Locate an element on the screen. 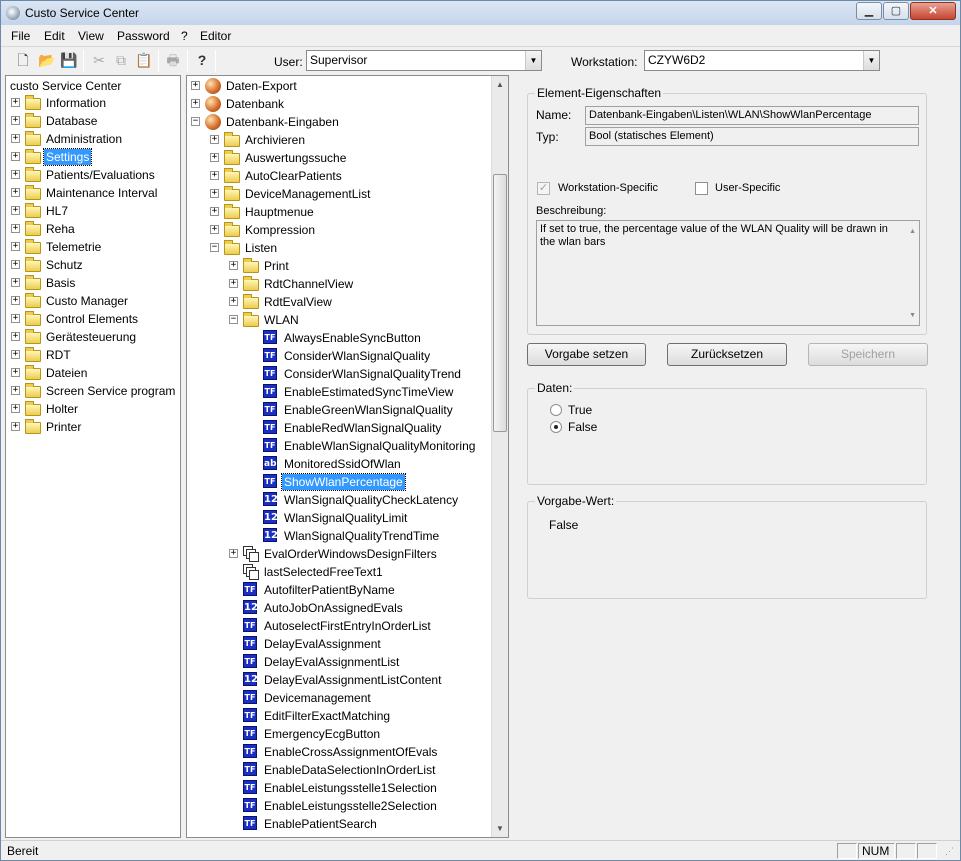 Image resolution: width=961 pixels, height=861 pixels. false-radio is located at coordinates (556, 427).